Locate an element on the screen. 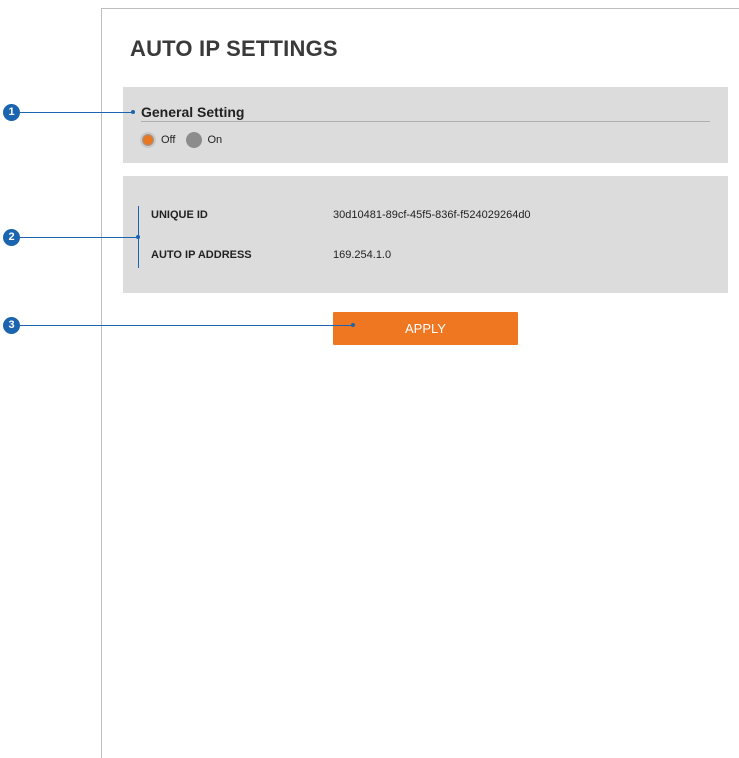  unique-id-value: 30d10481-89cf-45f5-836f-f524029264d0 is located at coordinates (432, 215).